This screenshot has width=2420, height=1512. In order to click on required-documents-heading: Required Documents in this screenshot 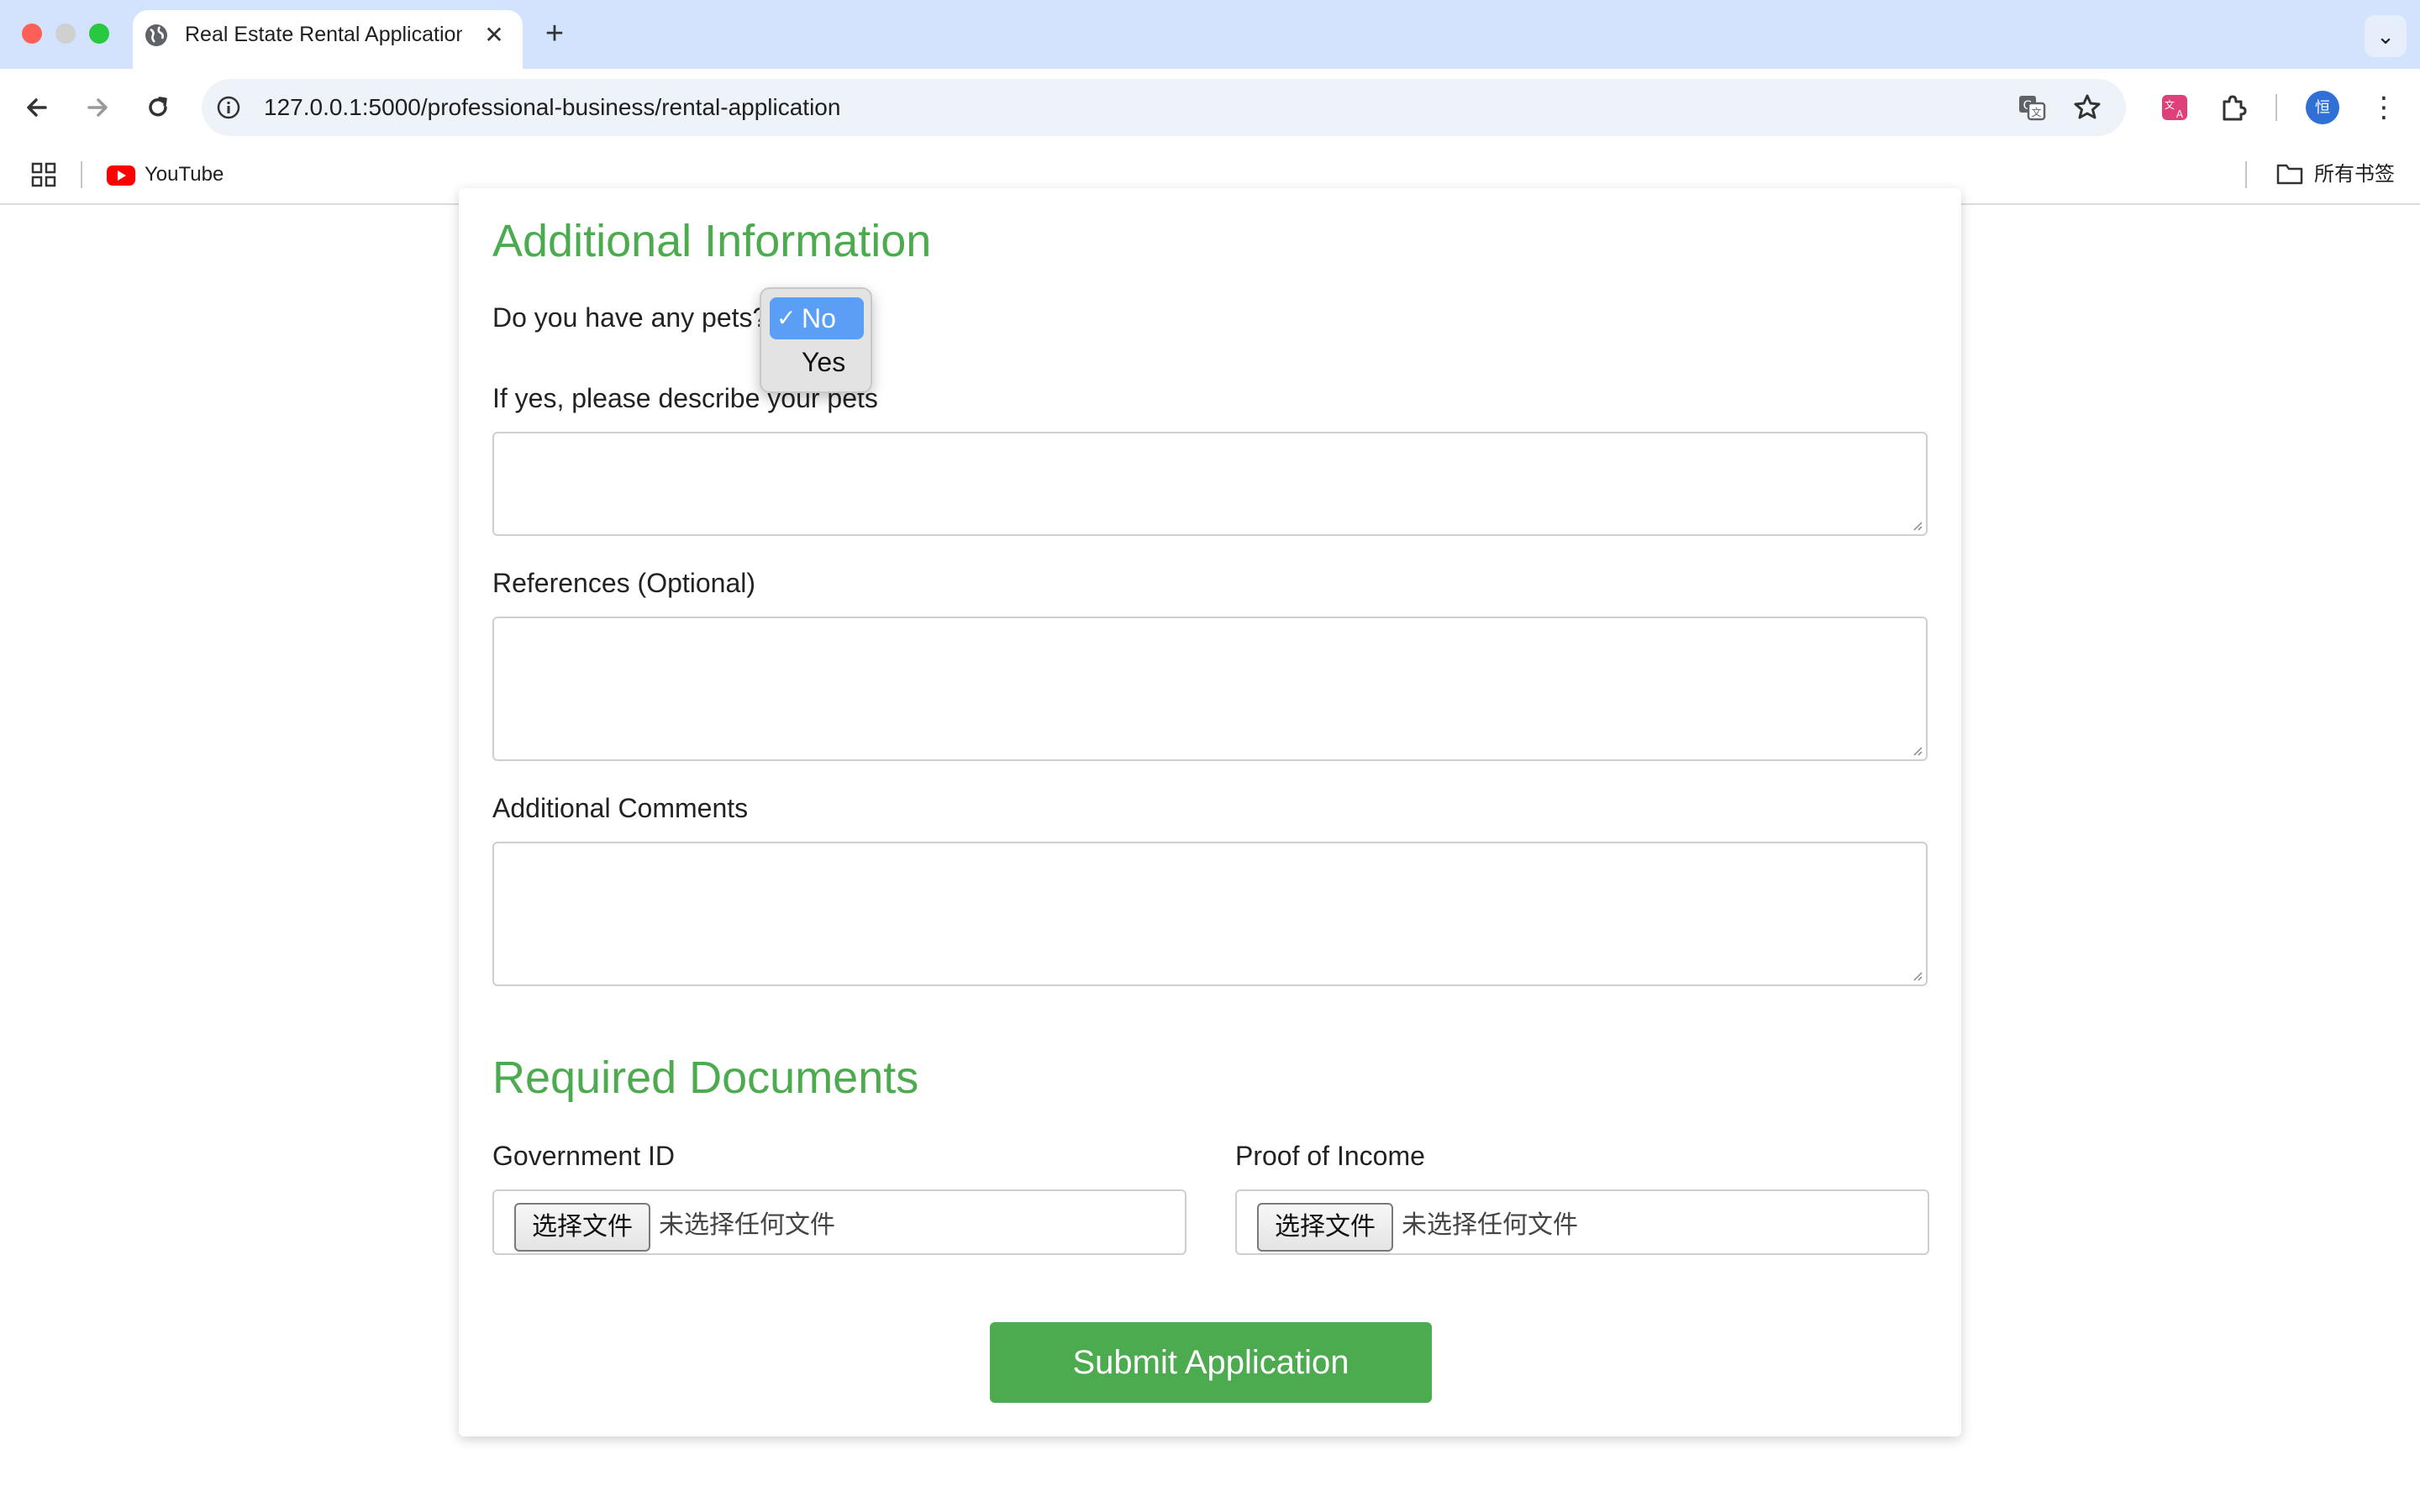, I will do `click(705, 1078)`.